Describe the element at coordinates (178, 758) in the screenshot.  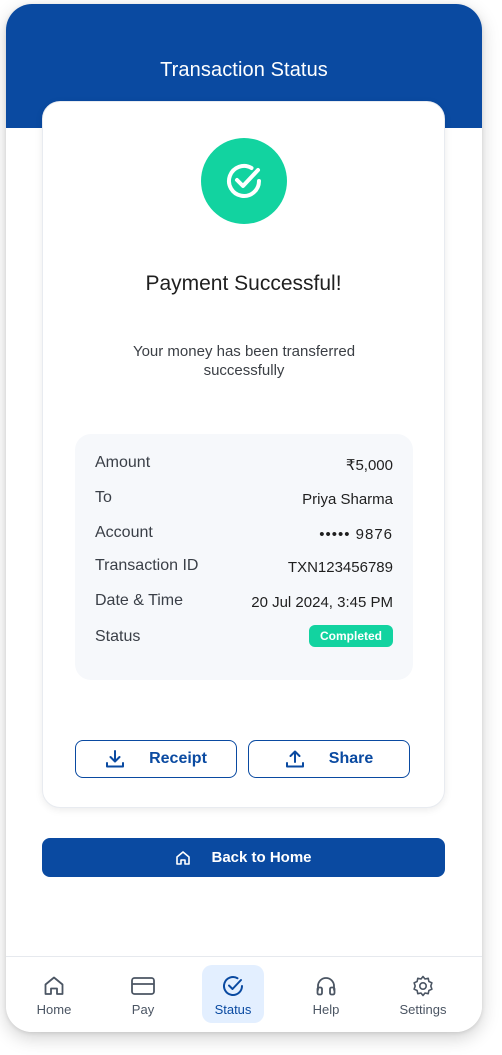
I see `receipt-button-label: Receipt` at that location.